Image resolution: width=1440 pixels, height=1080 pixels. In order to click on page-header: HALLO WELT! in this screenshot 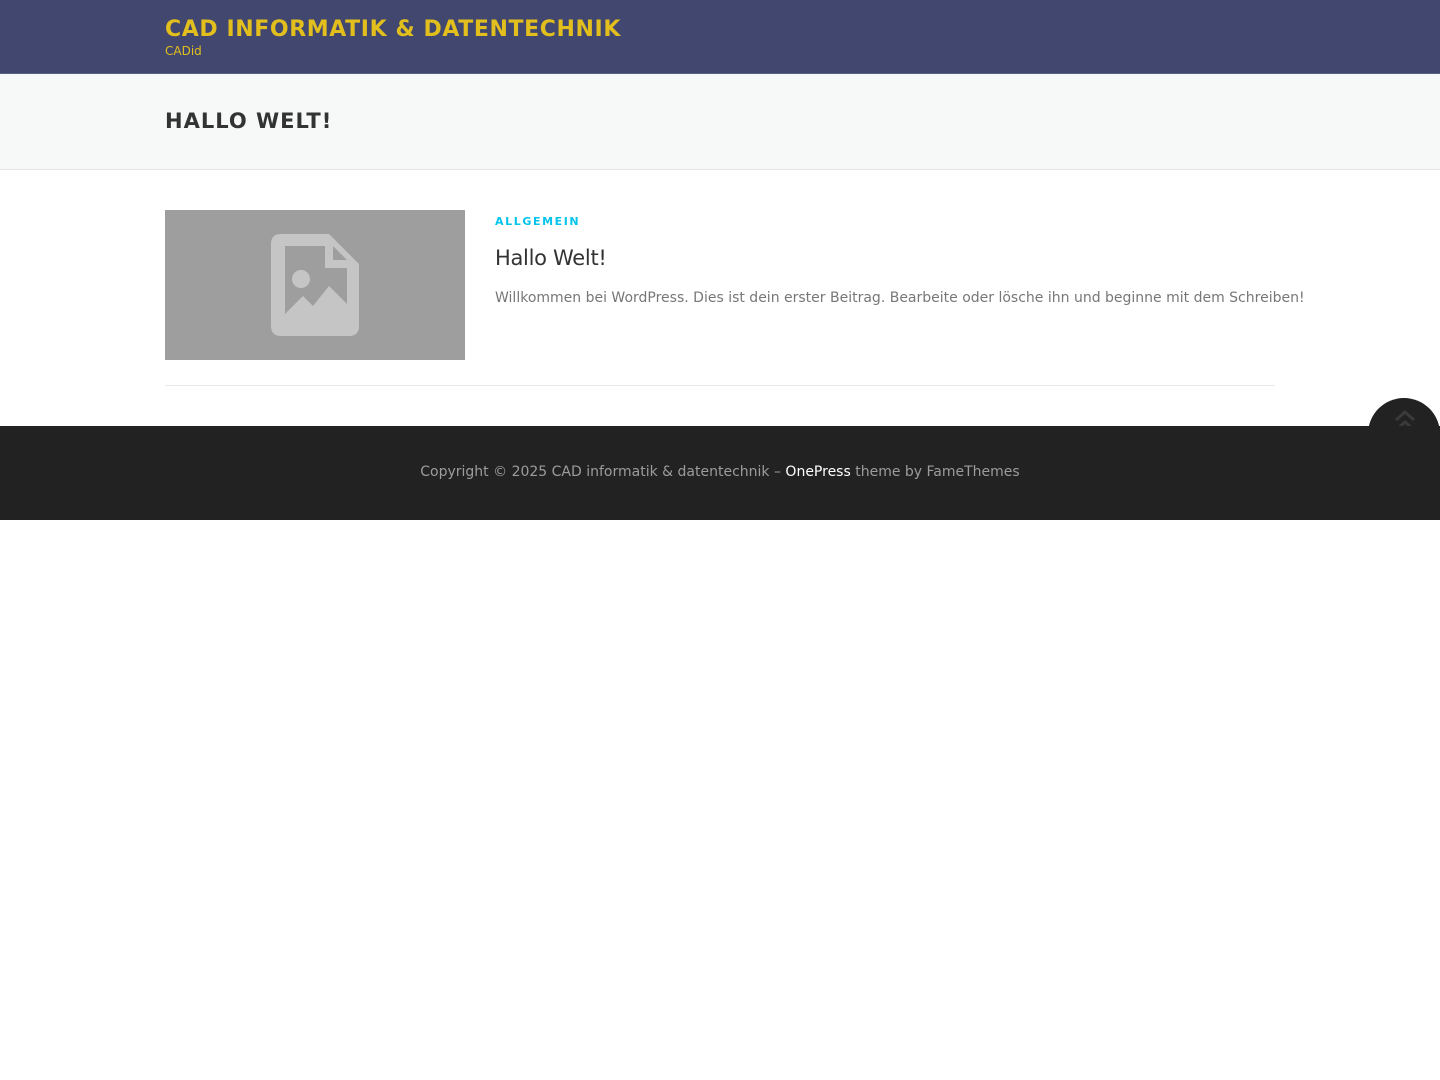, I will do `click(720, 122)`.